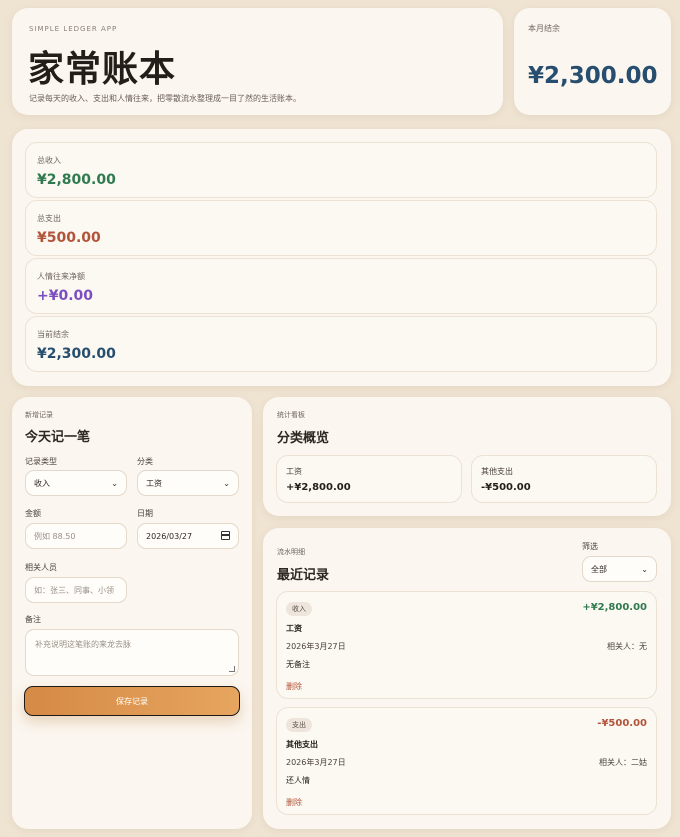 This screenshot has height=837, width=680. I want to click on record-type-badge: 收入, so click(299, 609).